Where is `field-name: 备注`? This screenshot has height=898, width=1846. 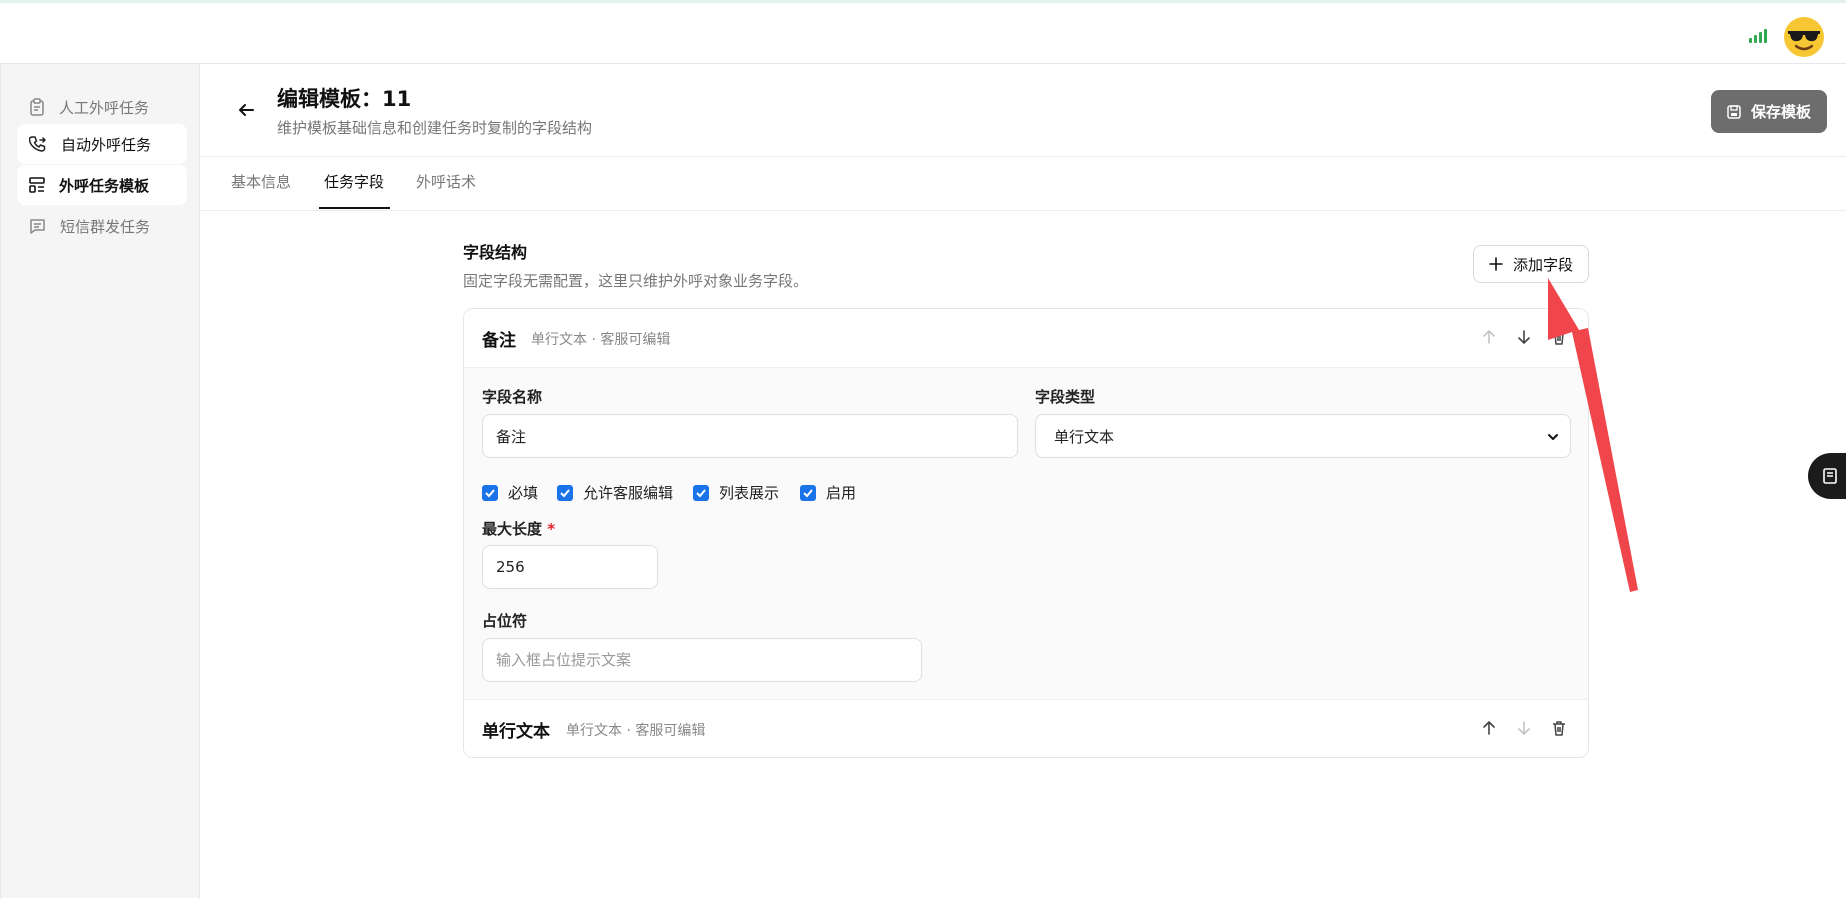 field-name: 备注 is located at coordinates (499, 341).